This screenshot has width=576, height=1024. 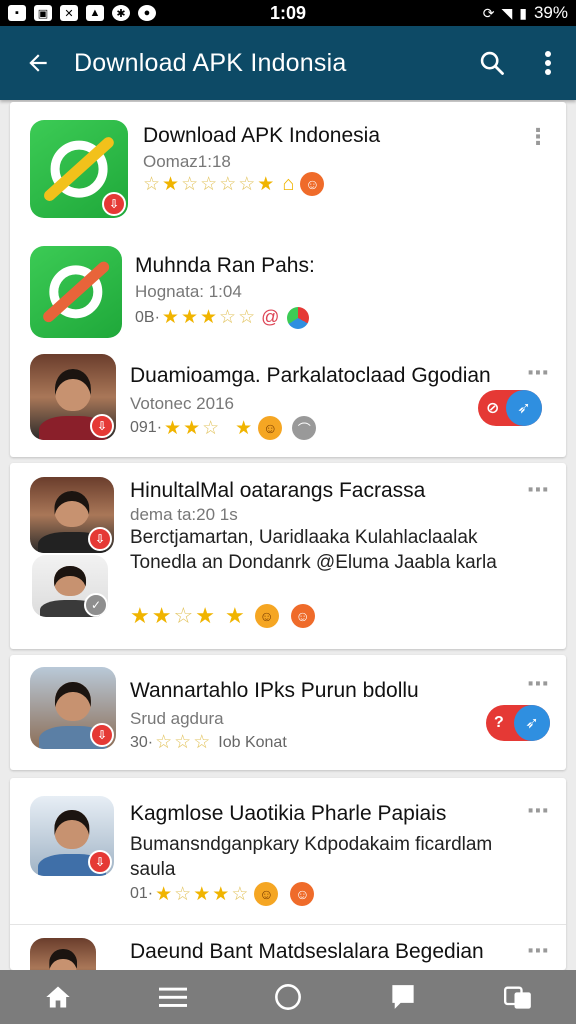 I want to click on translate-icon, so click(x=518, y=997).